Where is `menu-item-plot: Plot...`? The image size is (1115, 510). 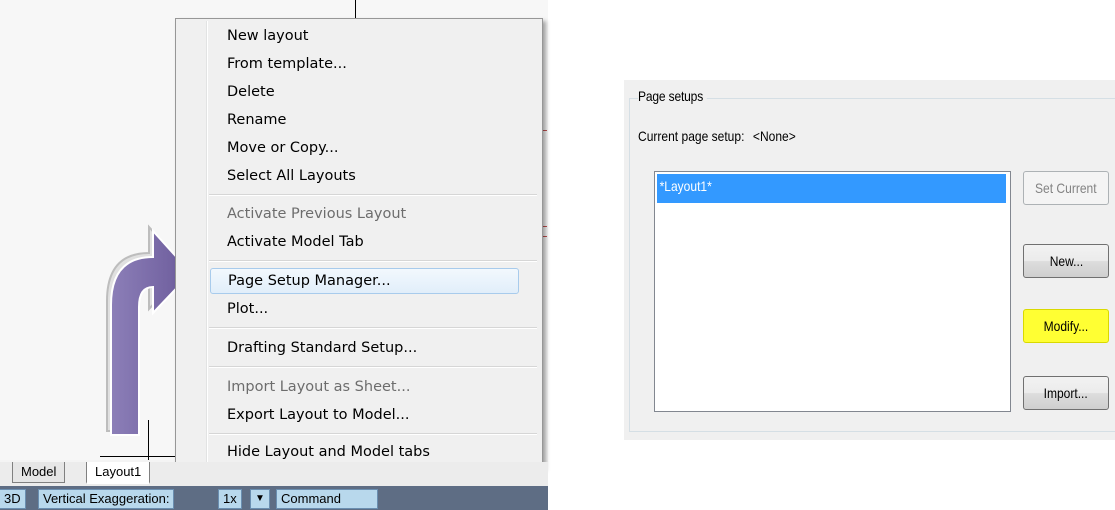
menu-item-plot: Plot... is located at coordinates (382, 309).